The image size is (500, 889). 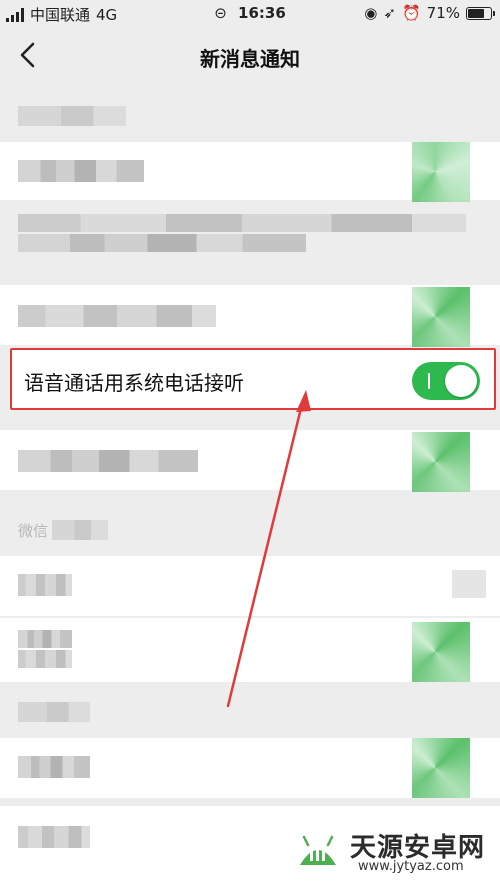 I want to click on voice-call-system-phone-toggle, so click(x=446, y=381).